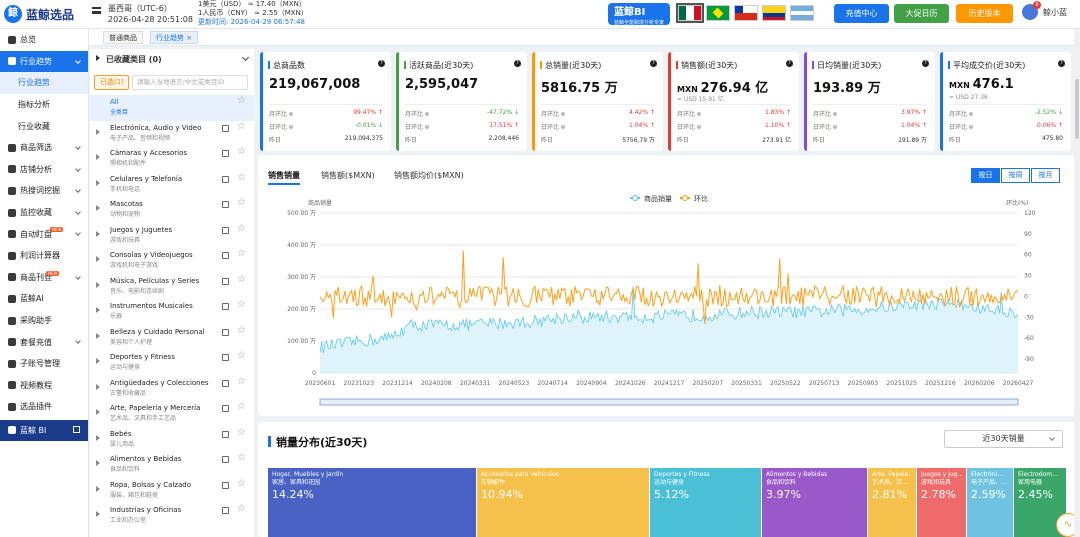 This screenshot has width=1080, height=537. Describe the element at coordinates (174, 37) in the screenshot. I see `tab-industry-trend: 行业趋势 ×` at that location.